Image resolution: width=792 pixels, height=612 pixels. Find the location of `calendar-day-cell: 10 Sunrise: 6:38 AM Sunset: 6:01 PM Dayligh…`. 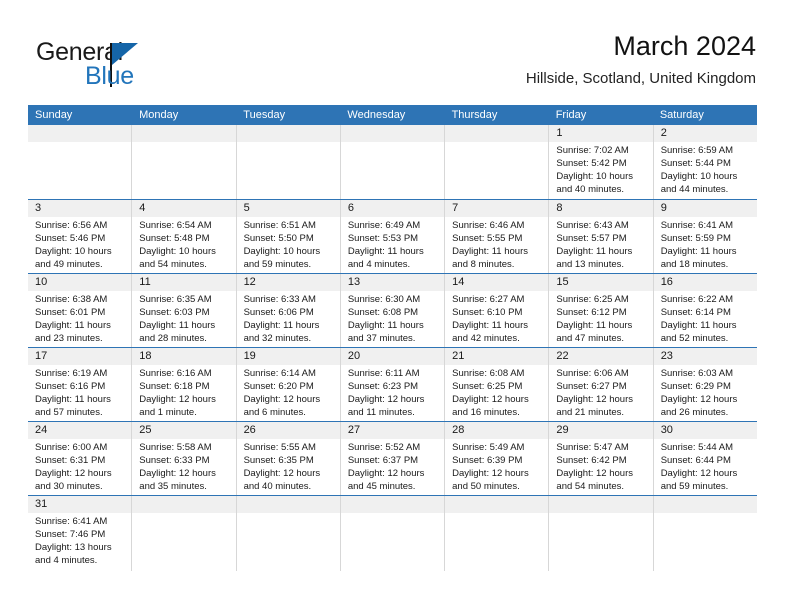

calendar-day-cell: 10 Sunrise: 6:38 AM Sunset: 6:01 PM Dayligh… is located at coordinates (80, 310).